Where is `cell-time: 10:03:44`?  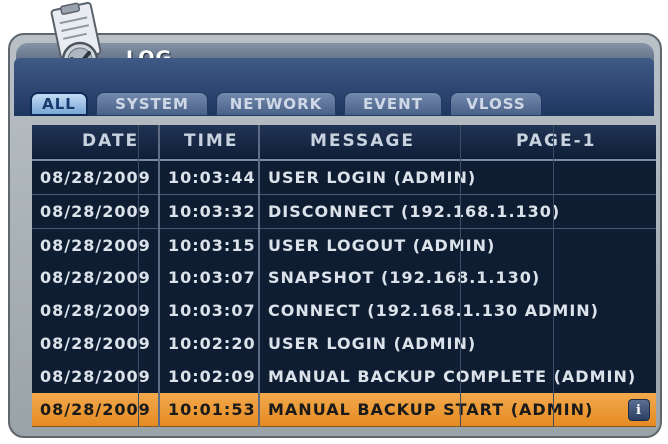 cell-time: 10:03:44 is located at coordinates (212, 177).